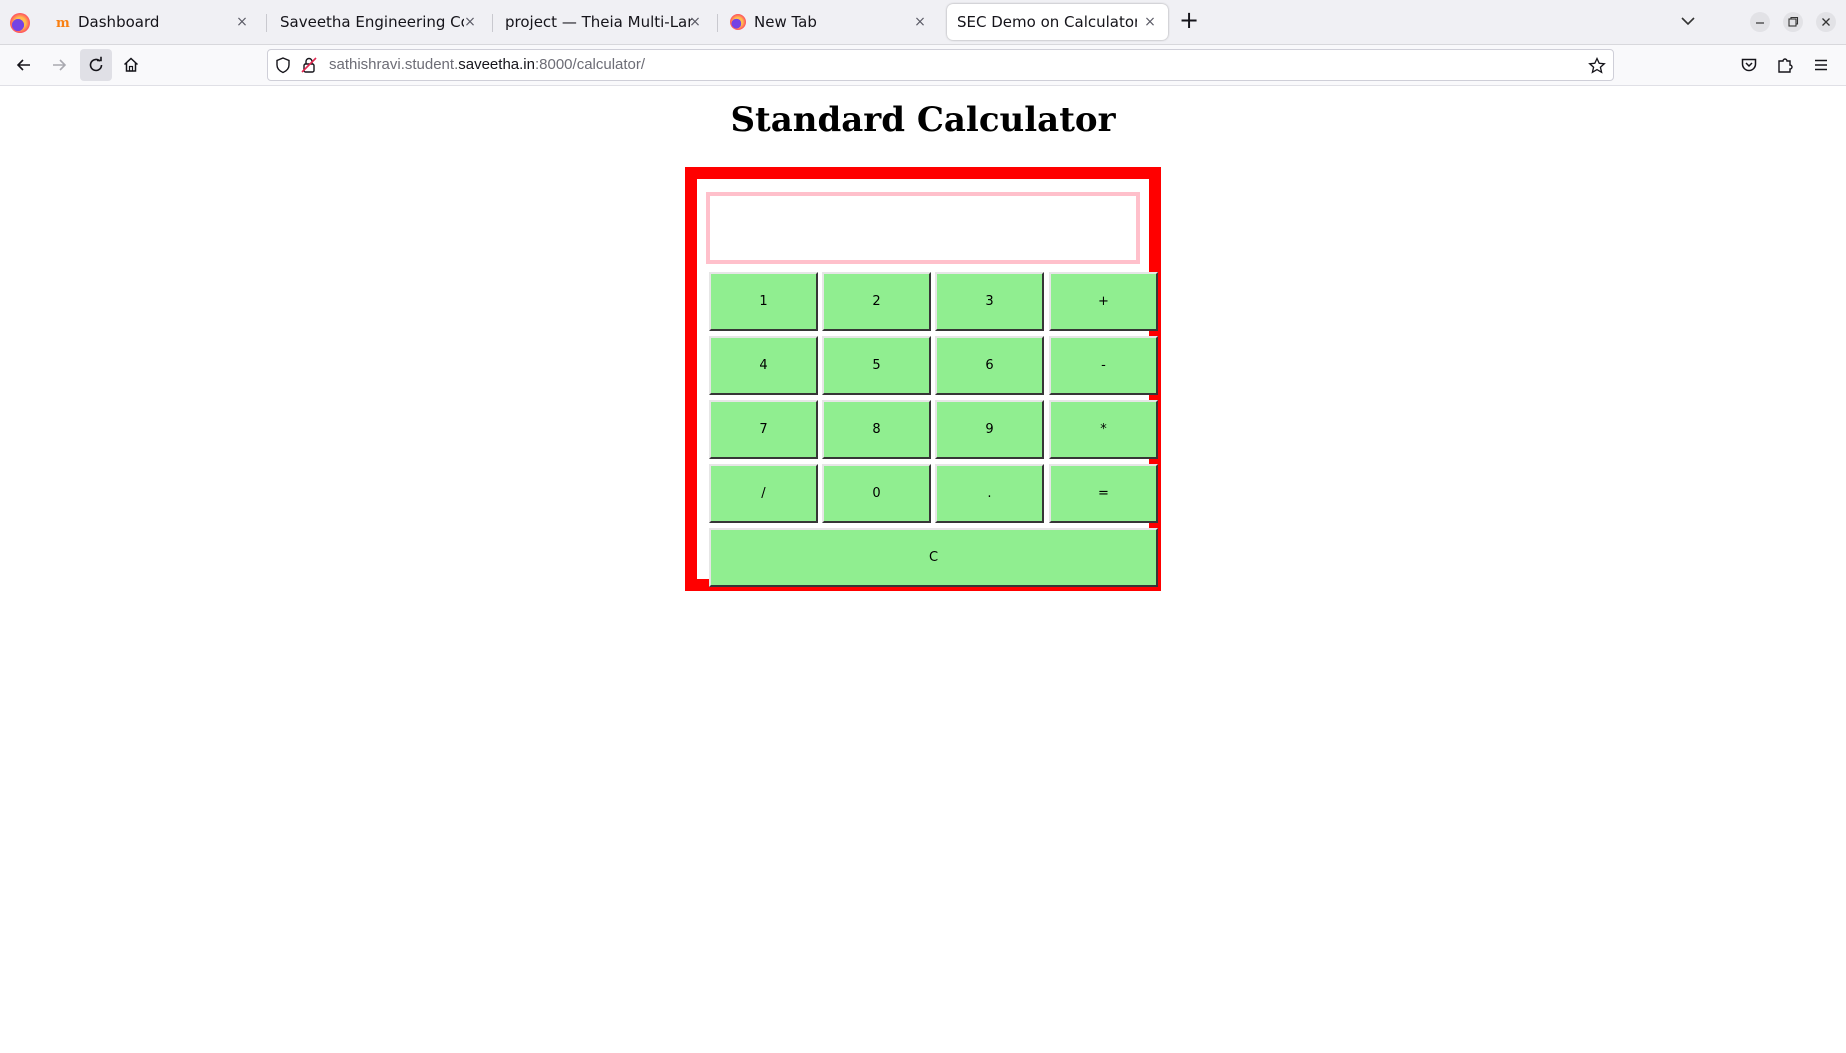  What do you see at coordinates (989, 301) in the screenshot?
I see `key-3: 3` at bounding box center [989, 301].